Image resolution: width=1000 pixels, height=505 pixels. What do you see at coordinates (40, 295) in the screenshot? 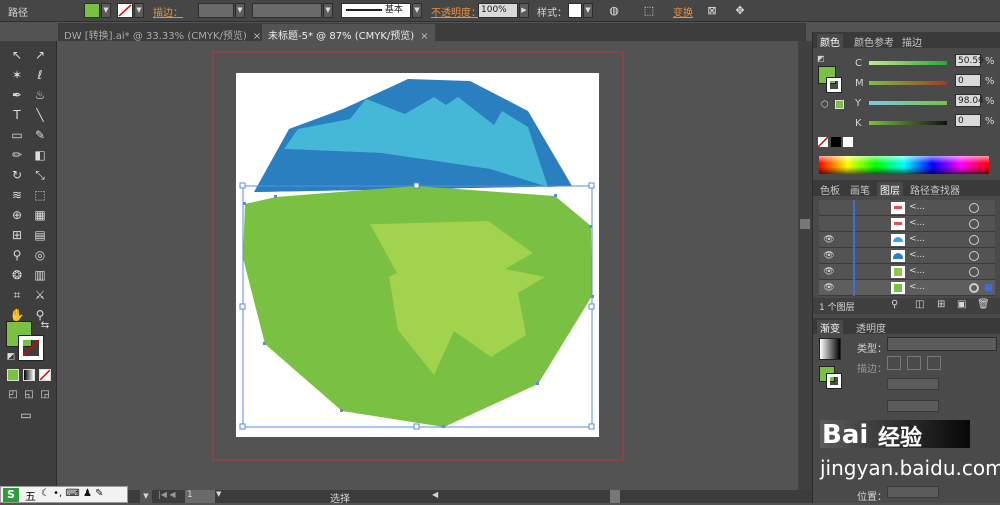
I see `slice-tool-icon: ⚔` at bounding box center [40, 295].